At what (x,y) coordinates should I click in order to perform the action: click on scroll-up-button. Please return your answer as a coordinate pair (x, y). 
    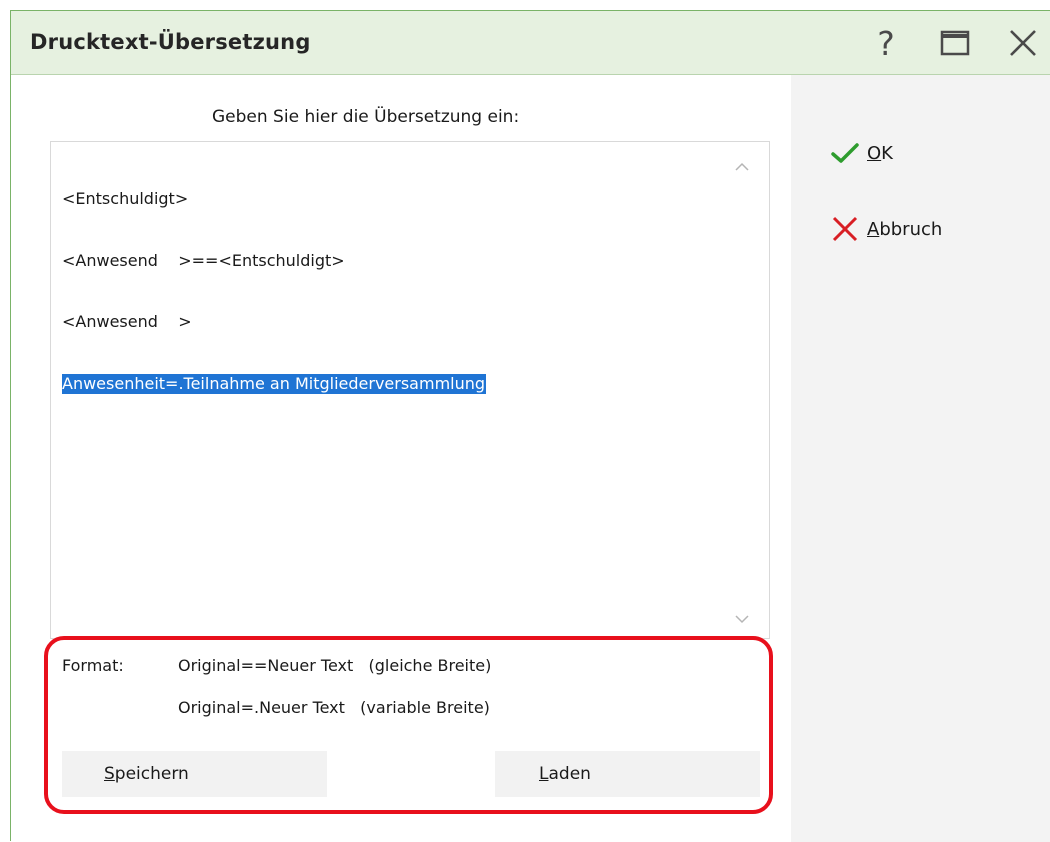
    Looking at the image, I should click on (742, 166).